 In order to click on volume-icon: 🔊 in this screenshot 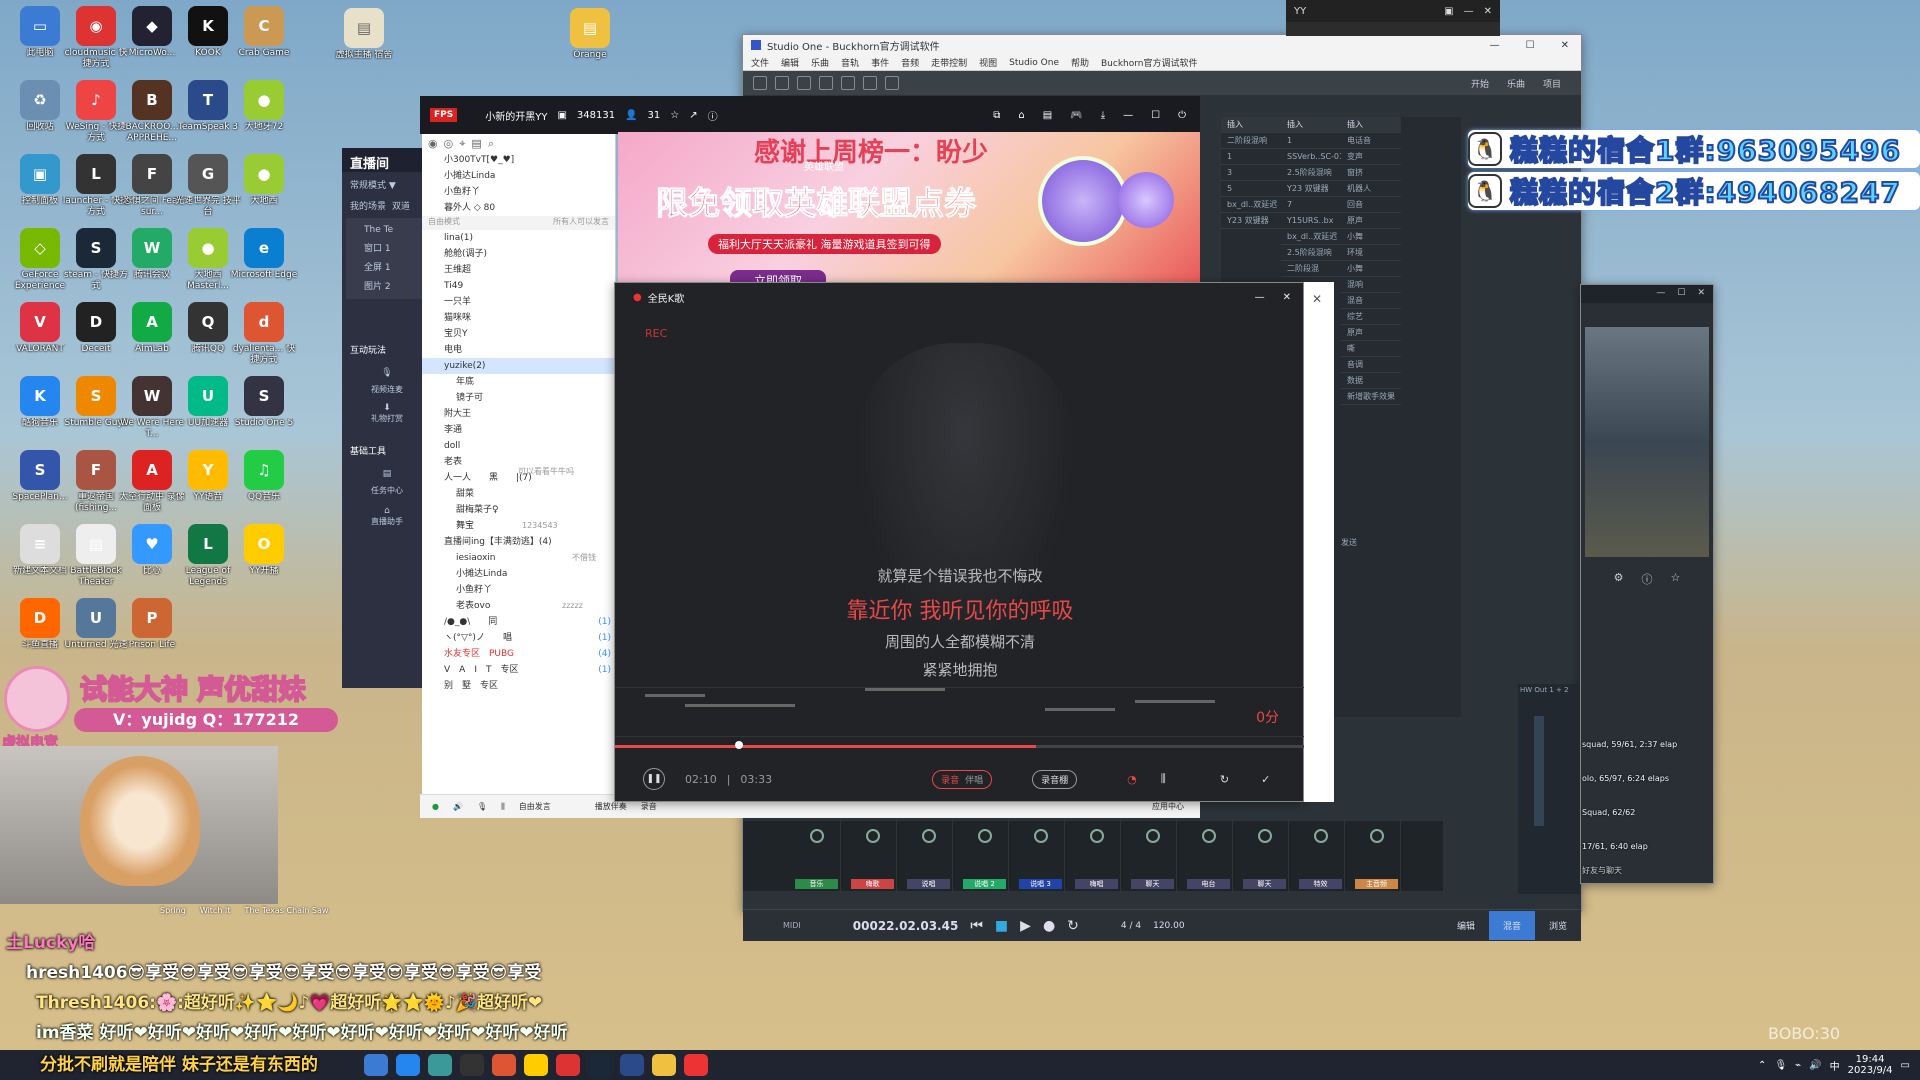, I will do `click(1815, 1065)`.